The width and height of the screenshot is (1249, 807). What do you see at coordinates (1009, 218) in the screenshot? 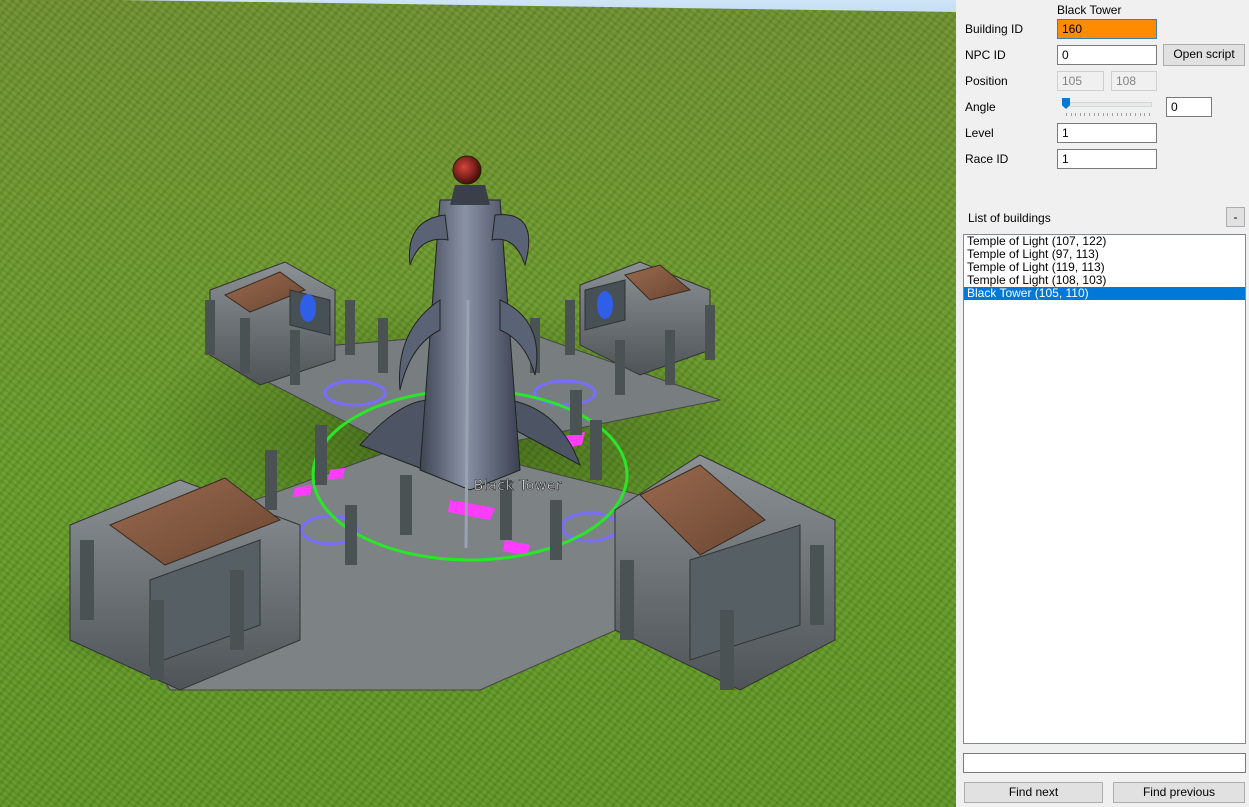
I see `list-title: List of buildings` at bounding box center [1009, 218].